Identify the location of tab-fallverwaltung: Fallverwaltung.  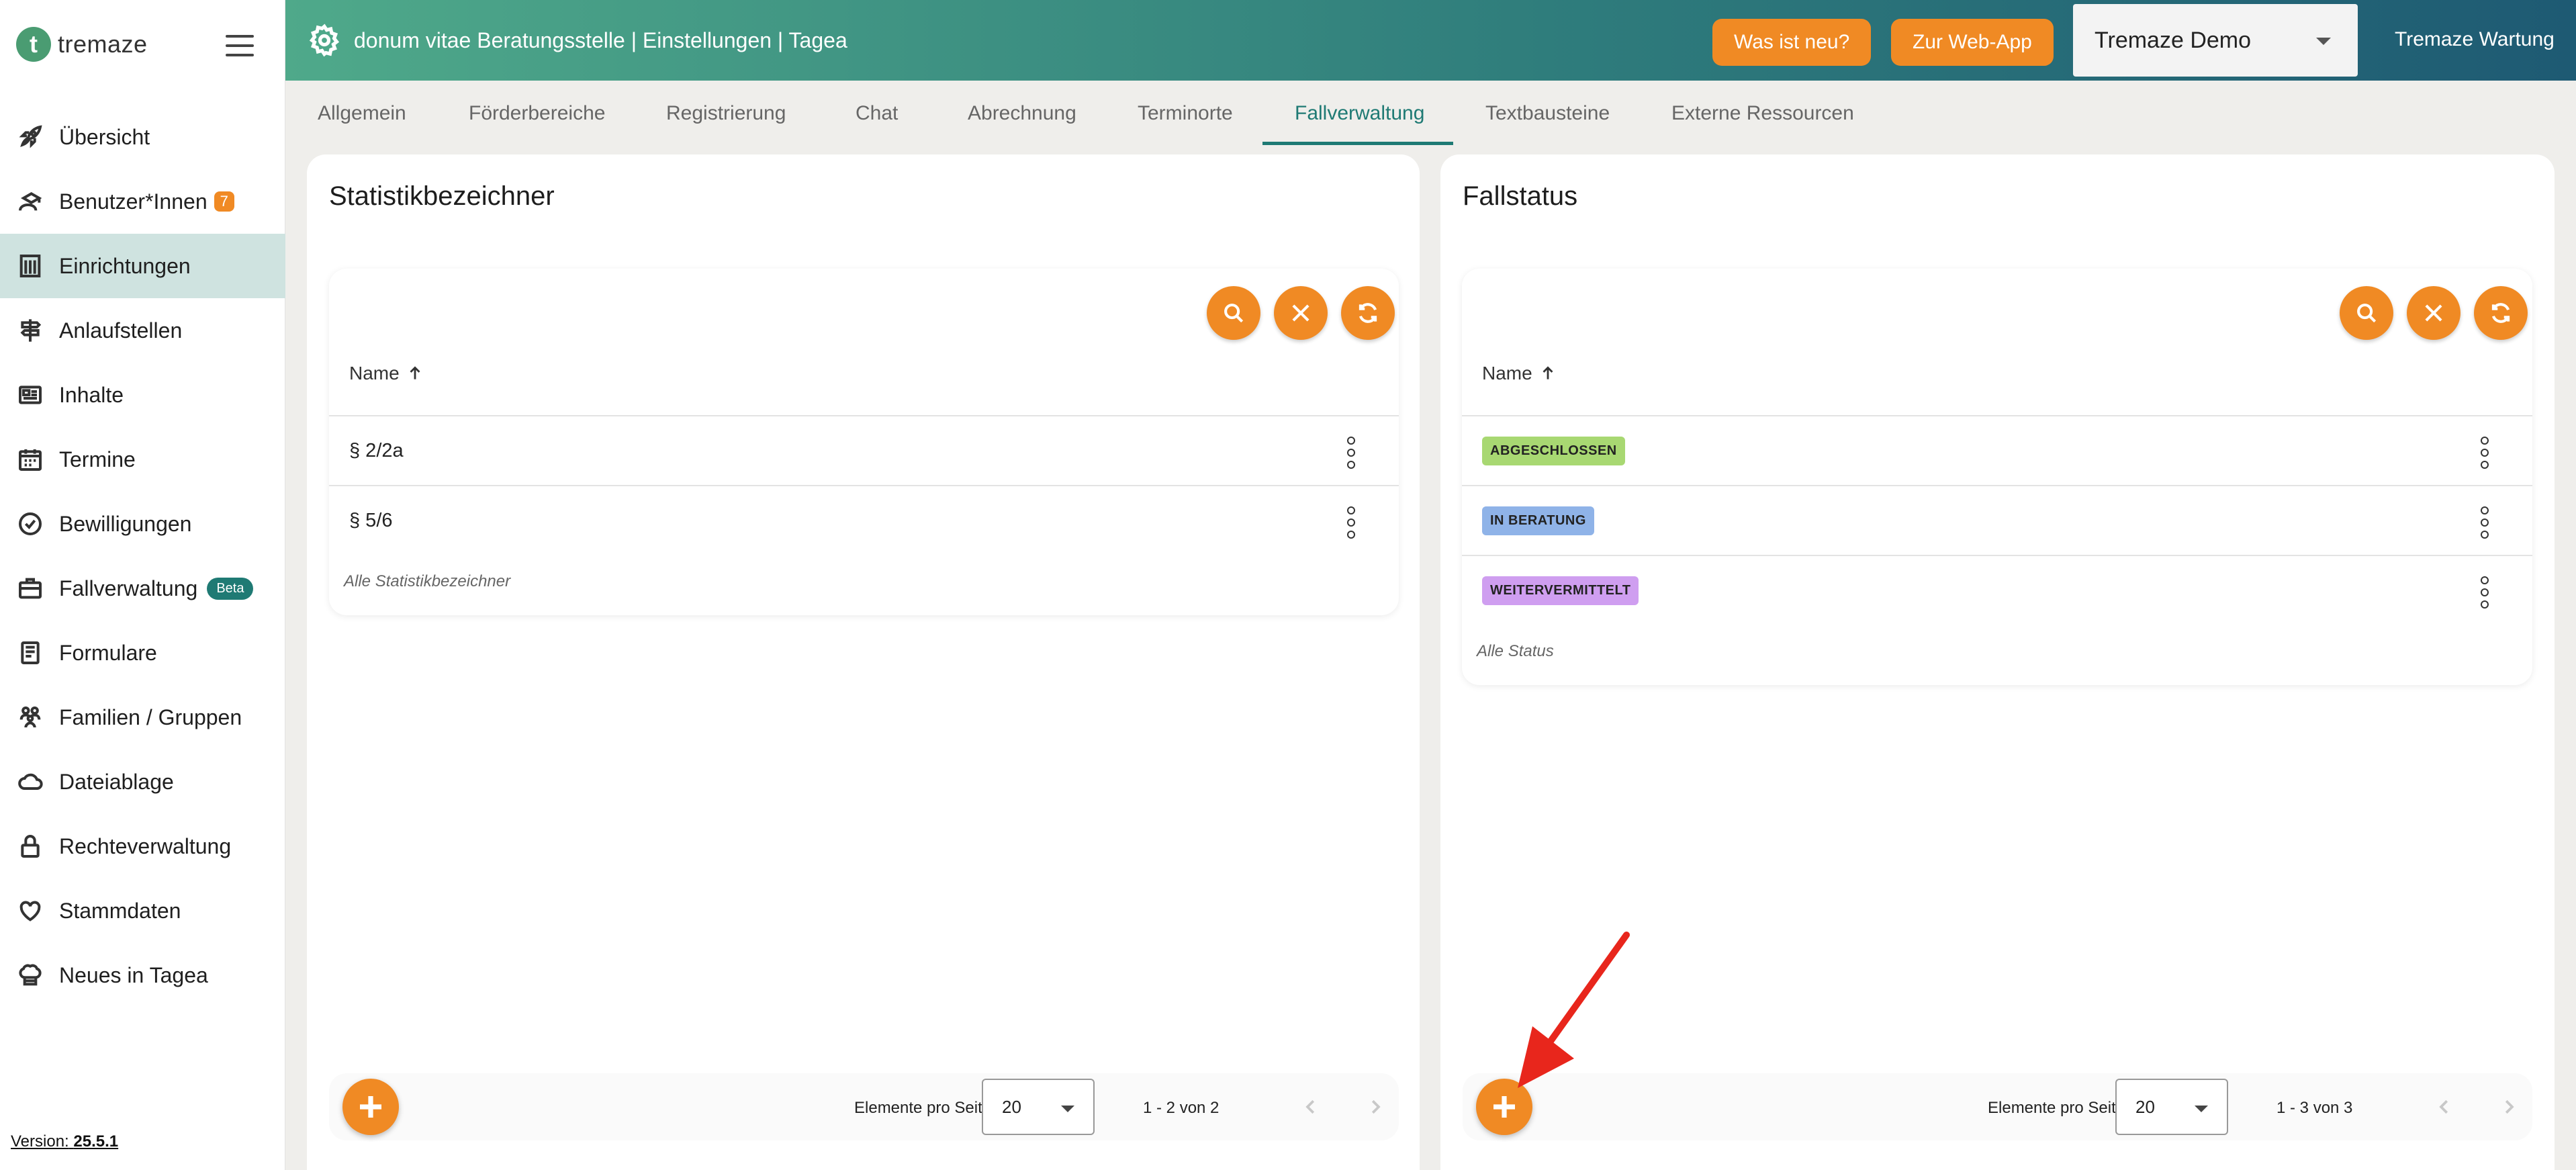
(1359, 113).